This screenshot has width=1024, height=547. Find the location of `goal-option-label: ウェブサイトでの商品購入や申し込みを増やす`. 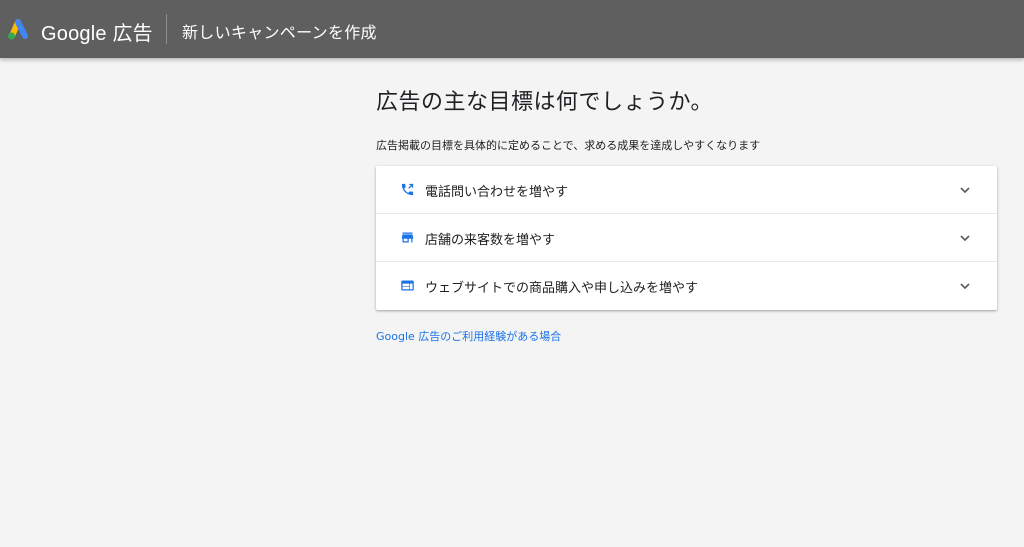

goal-option-label: ウェブサイトでの商品購入や申し込みを増やす is located at coordinates (562, 288).